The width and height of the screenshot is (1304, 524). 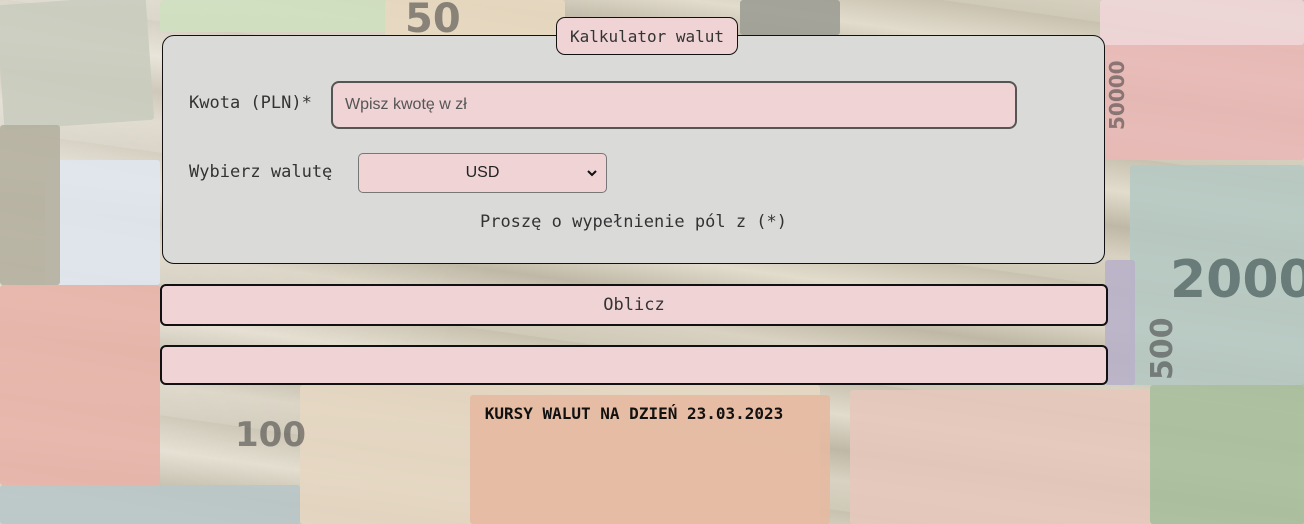 What do you see at coordinates (150, 504) in the screenshot?
I see `banknote-blue-bottom` at bounding box center [150, 504].